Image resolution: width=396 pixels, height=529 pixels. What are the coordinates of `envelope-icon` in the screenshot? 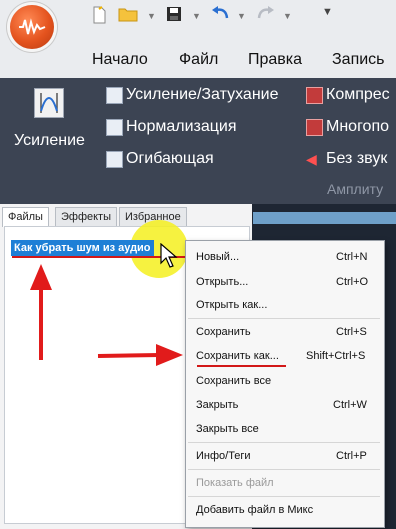 It's located at (114, 159).